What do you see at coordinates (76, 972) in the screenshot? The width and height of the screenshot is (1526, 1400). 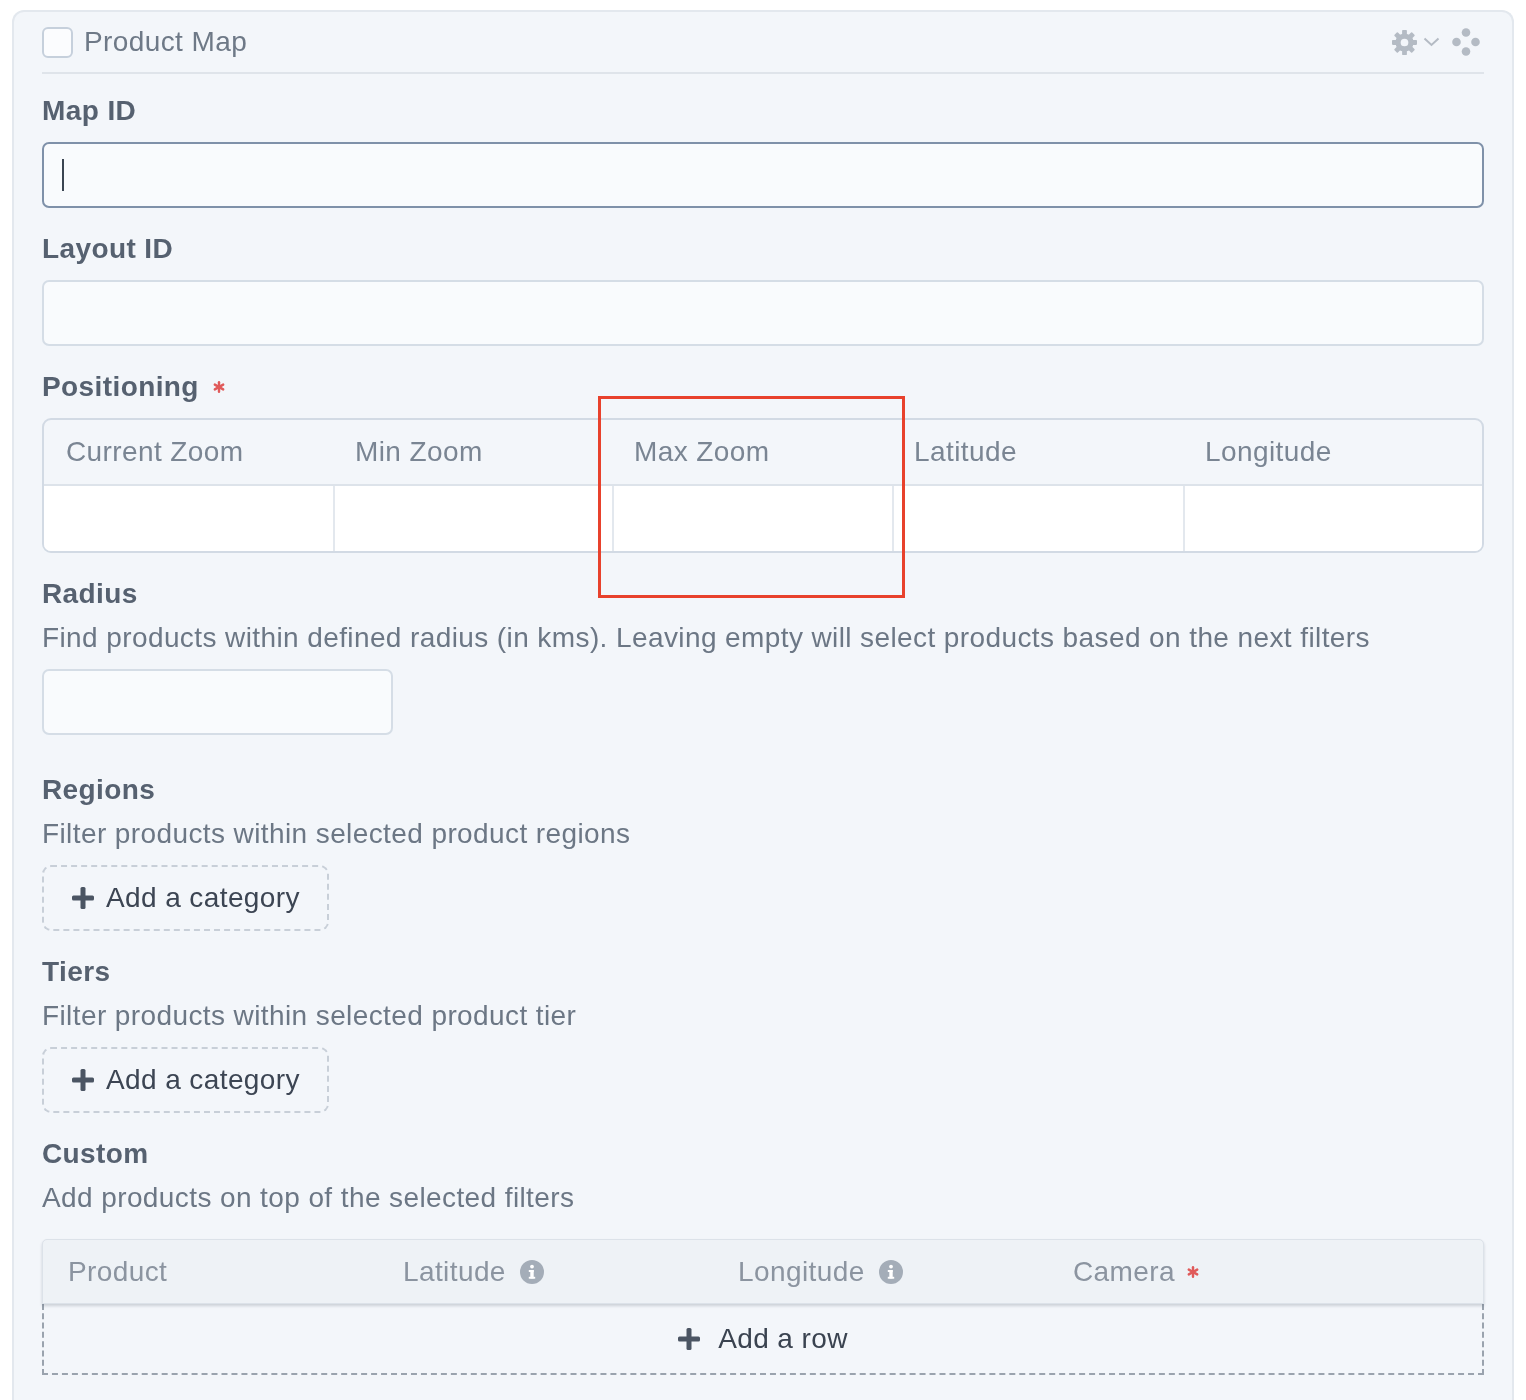 I see `field-label: Tiers` at bounding box center [76, 972].